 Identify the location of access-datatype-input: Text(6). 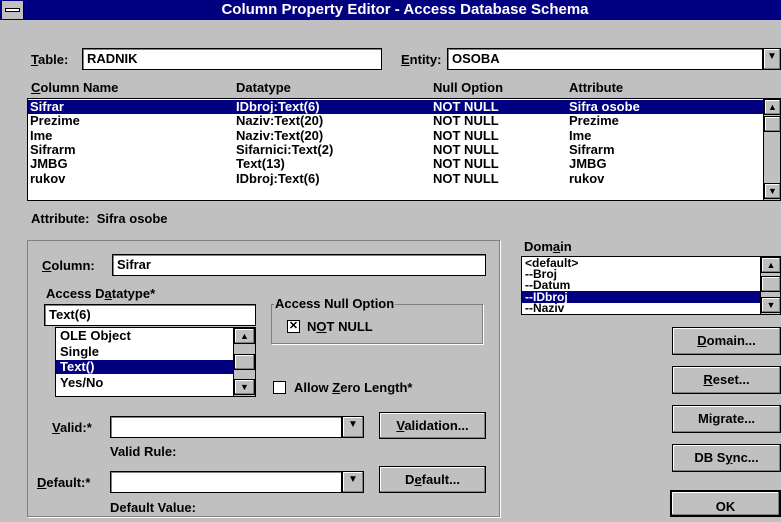
(150, 315).